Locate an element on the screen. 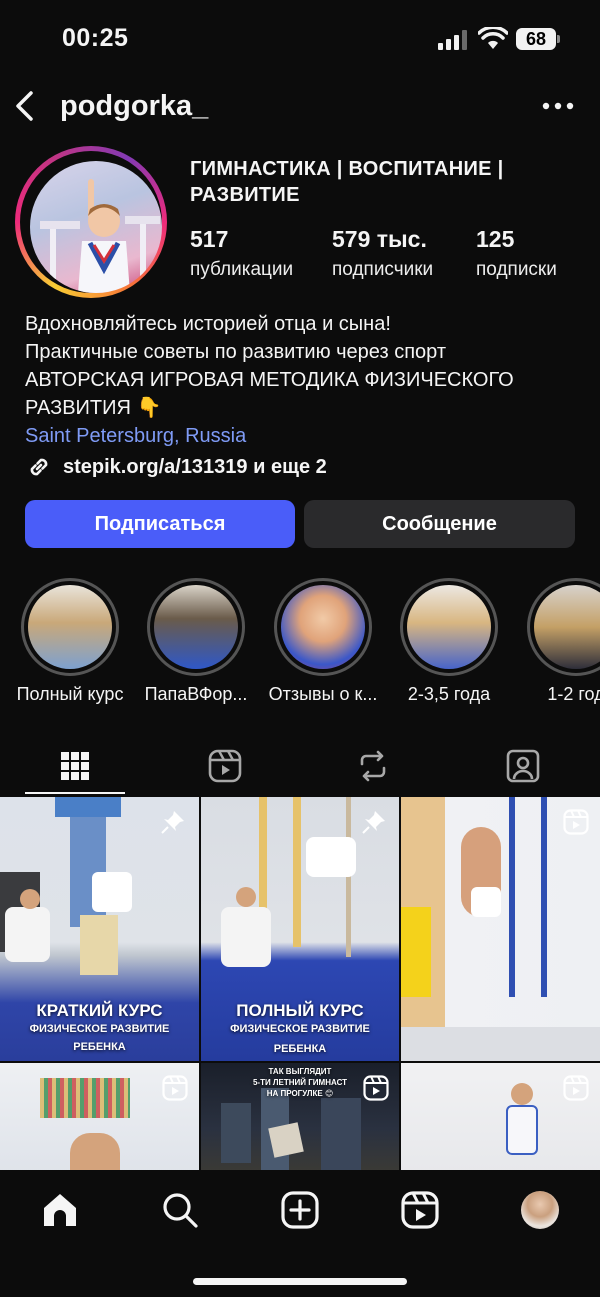 Image resolution: width=600 pixels, height=1297 pixels. post-caption-title: КРАТКИЙ КУРС is located at coordinates (99, 1010).